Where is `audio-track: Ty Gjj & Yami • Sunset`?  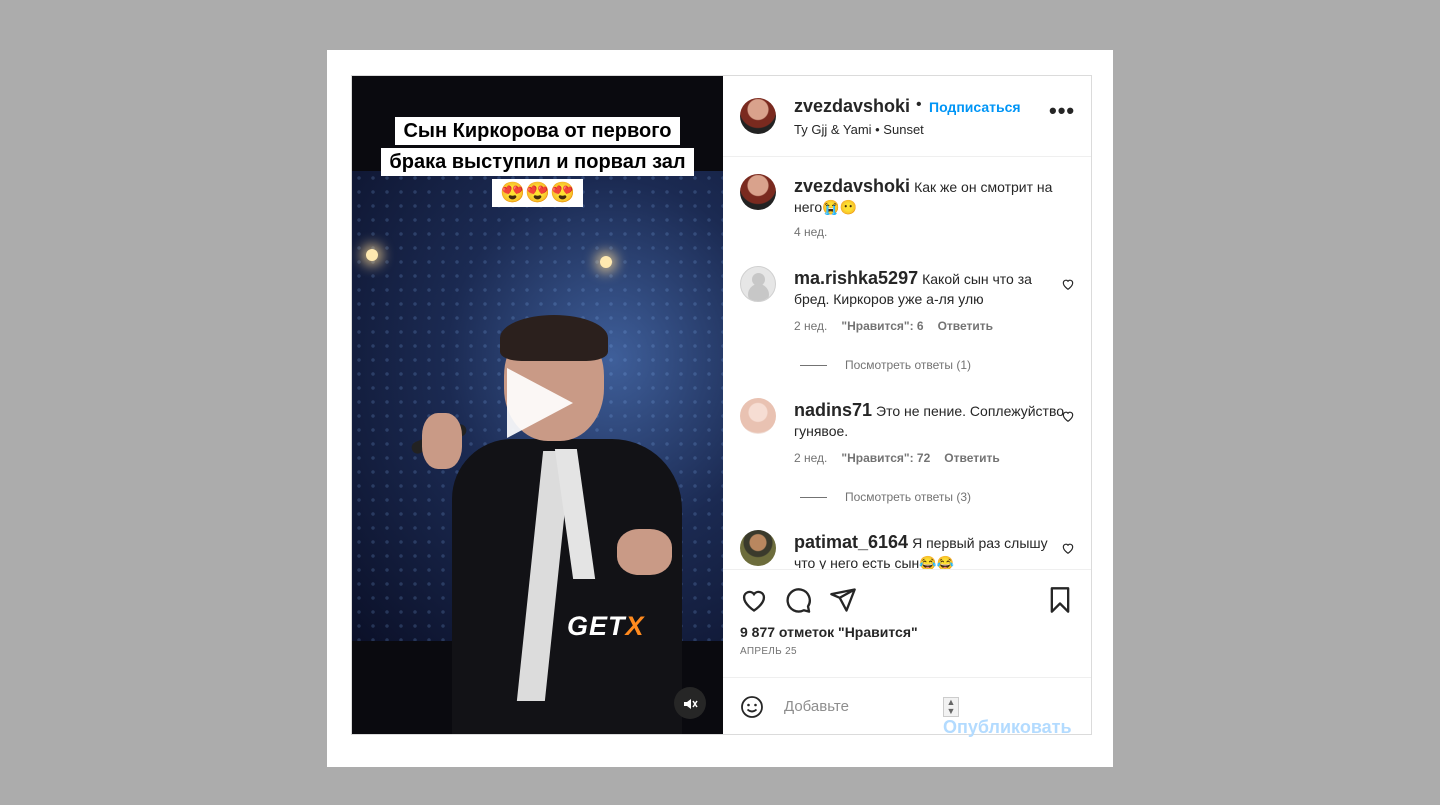
audio-track: Ty Gjj & Yami • Sunset is located at coordinates (859, 129).